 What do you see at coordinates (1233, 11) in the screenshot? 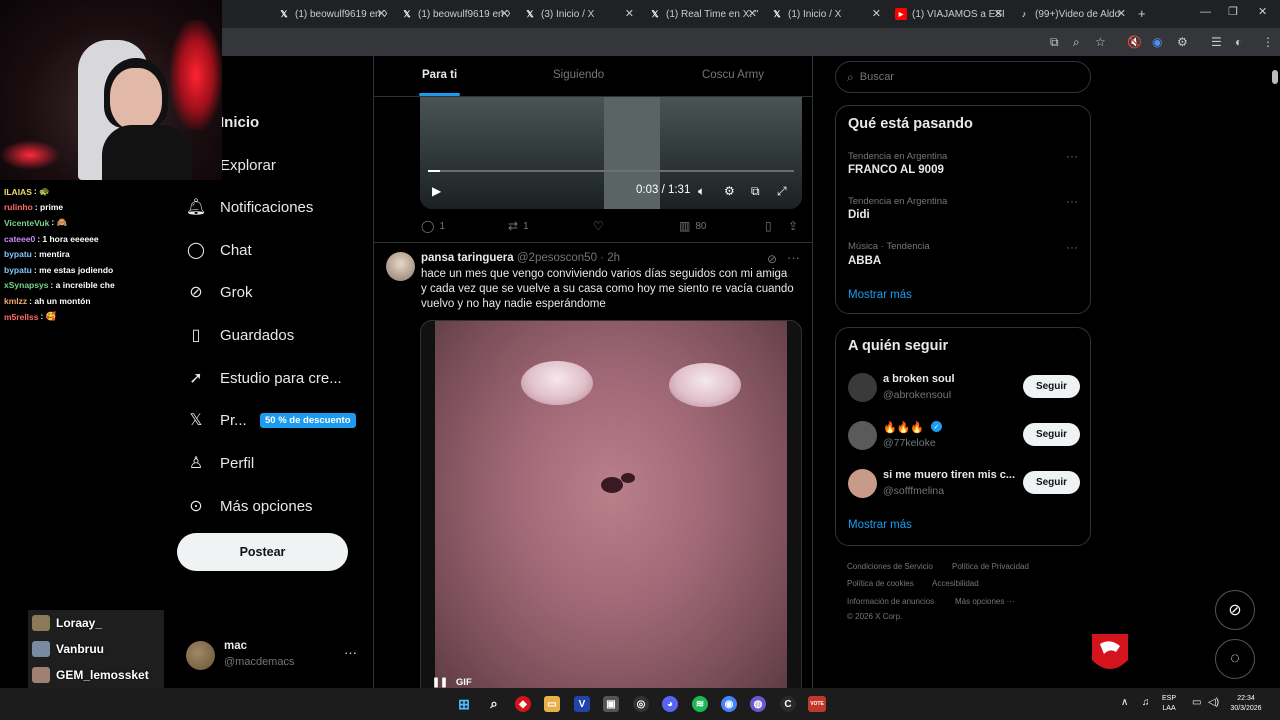
I see `restore-icon: ❐` at bounding box center [1233, 11].